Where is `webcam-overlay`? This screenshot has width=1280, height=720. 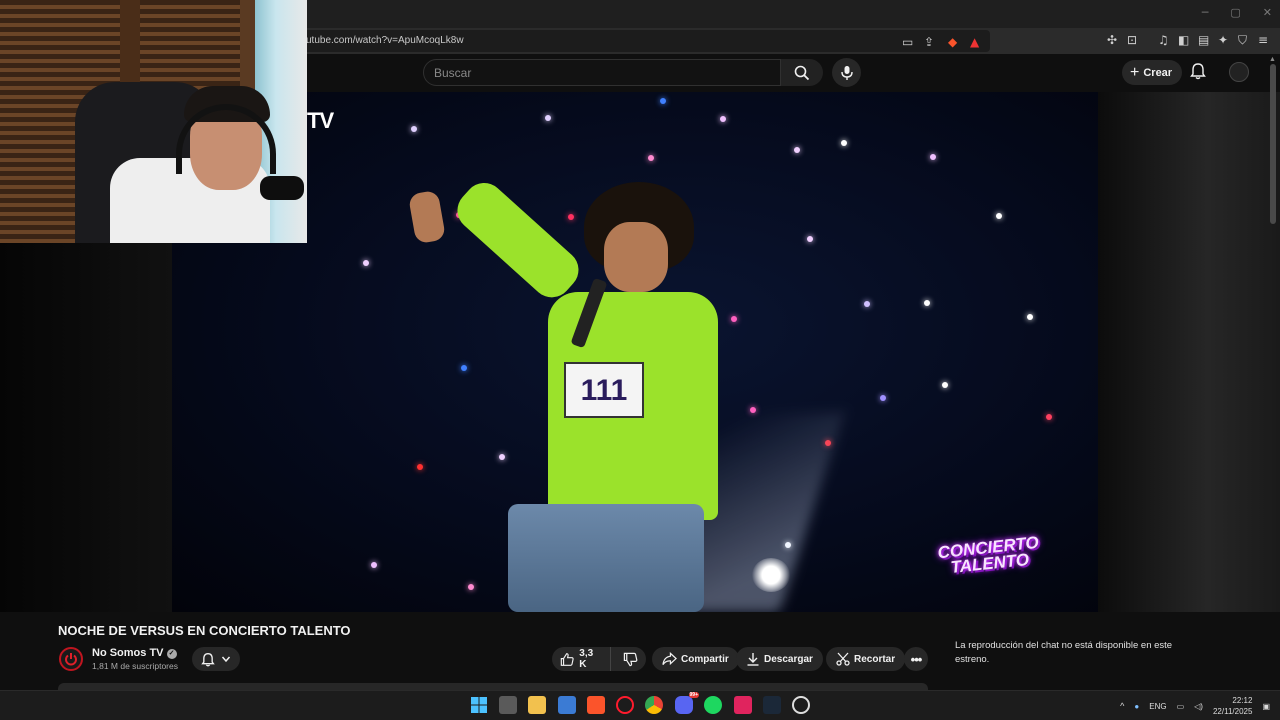
webcam-overlay is located at coordinates (153, 121).